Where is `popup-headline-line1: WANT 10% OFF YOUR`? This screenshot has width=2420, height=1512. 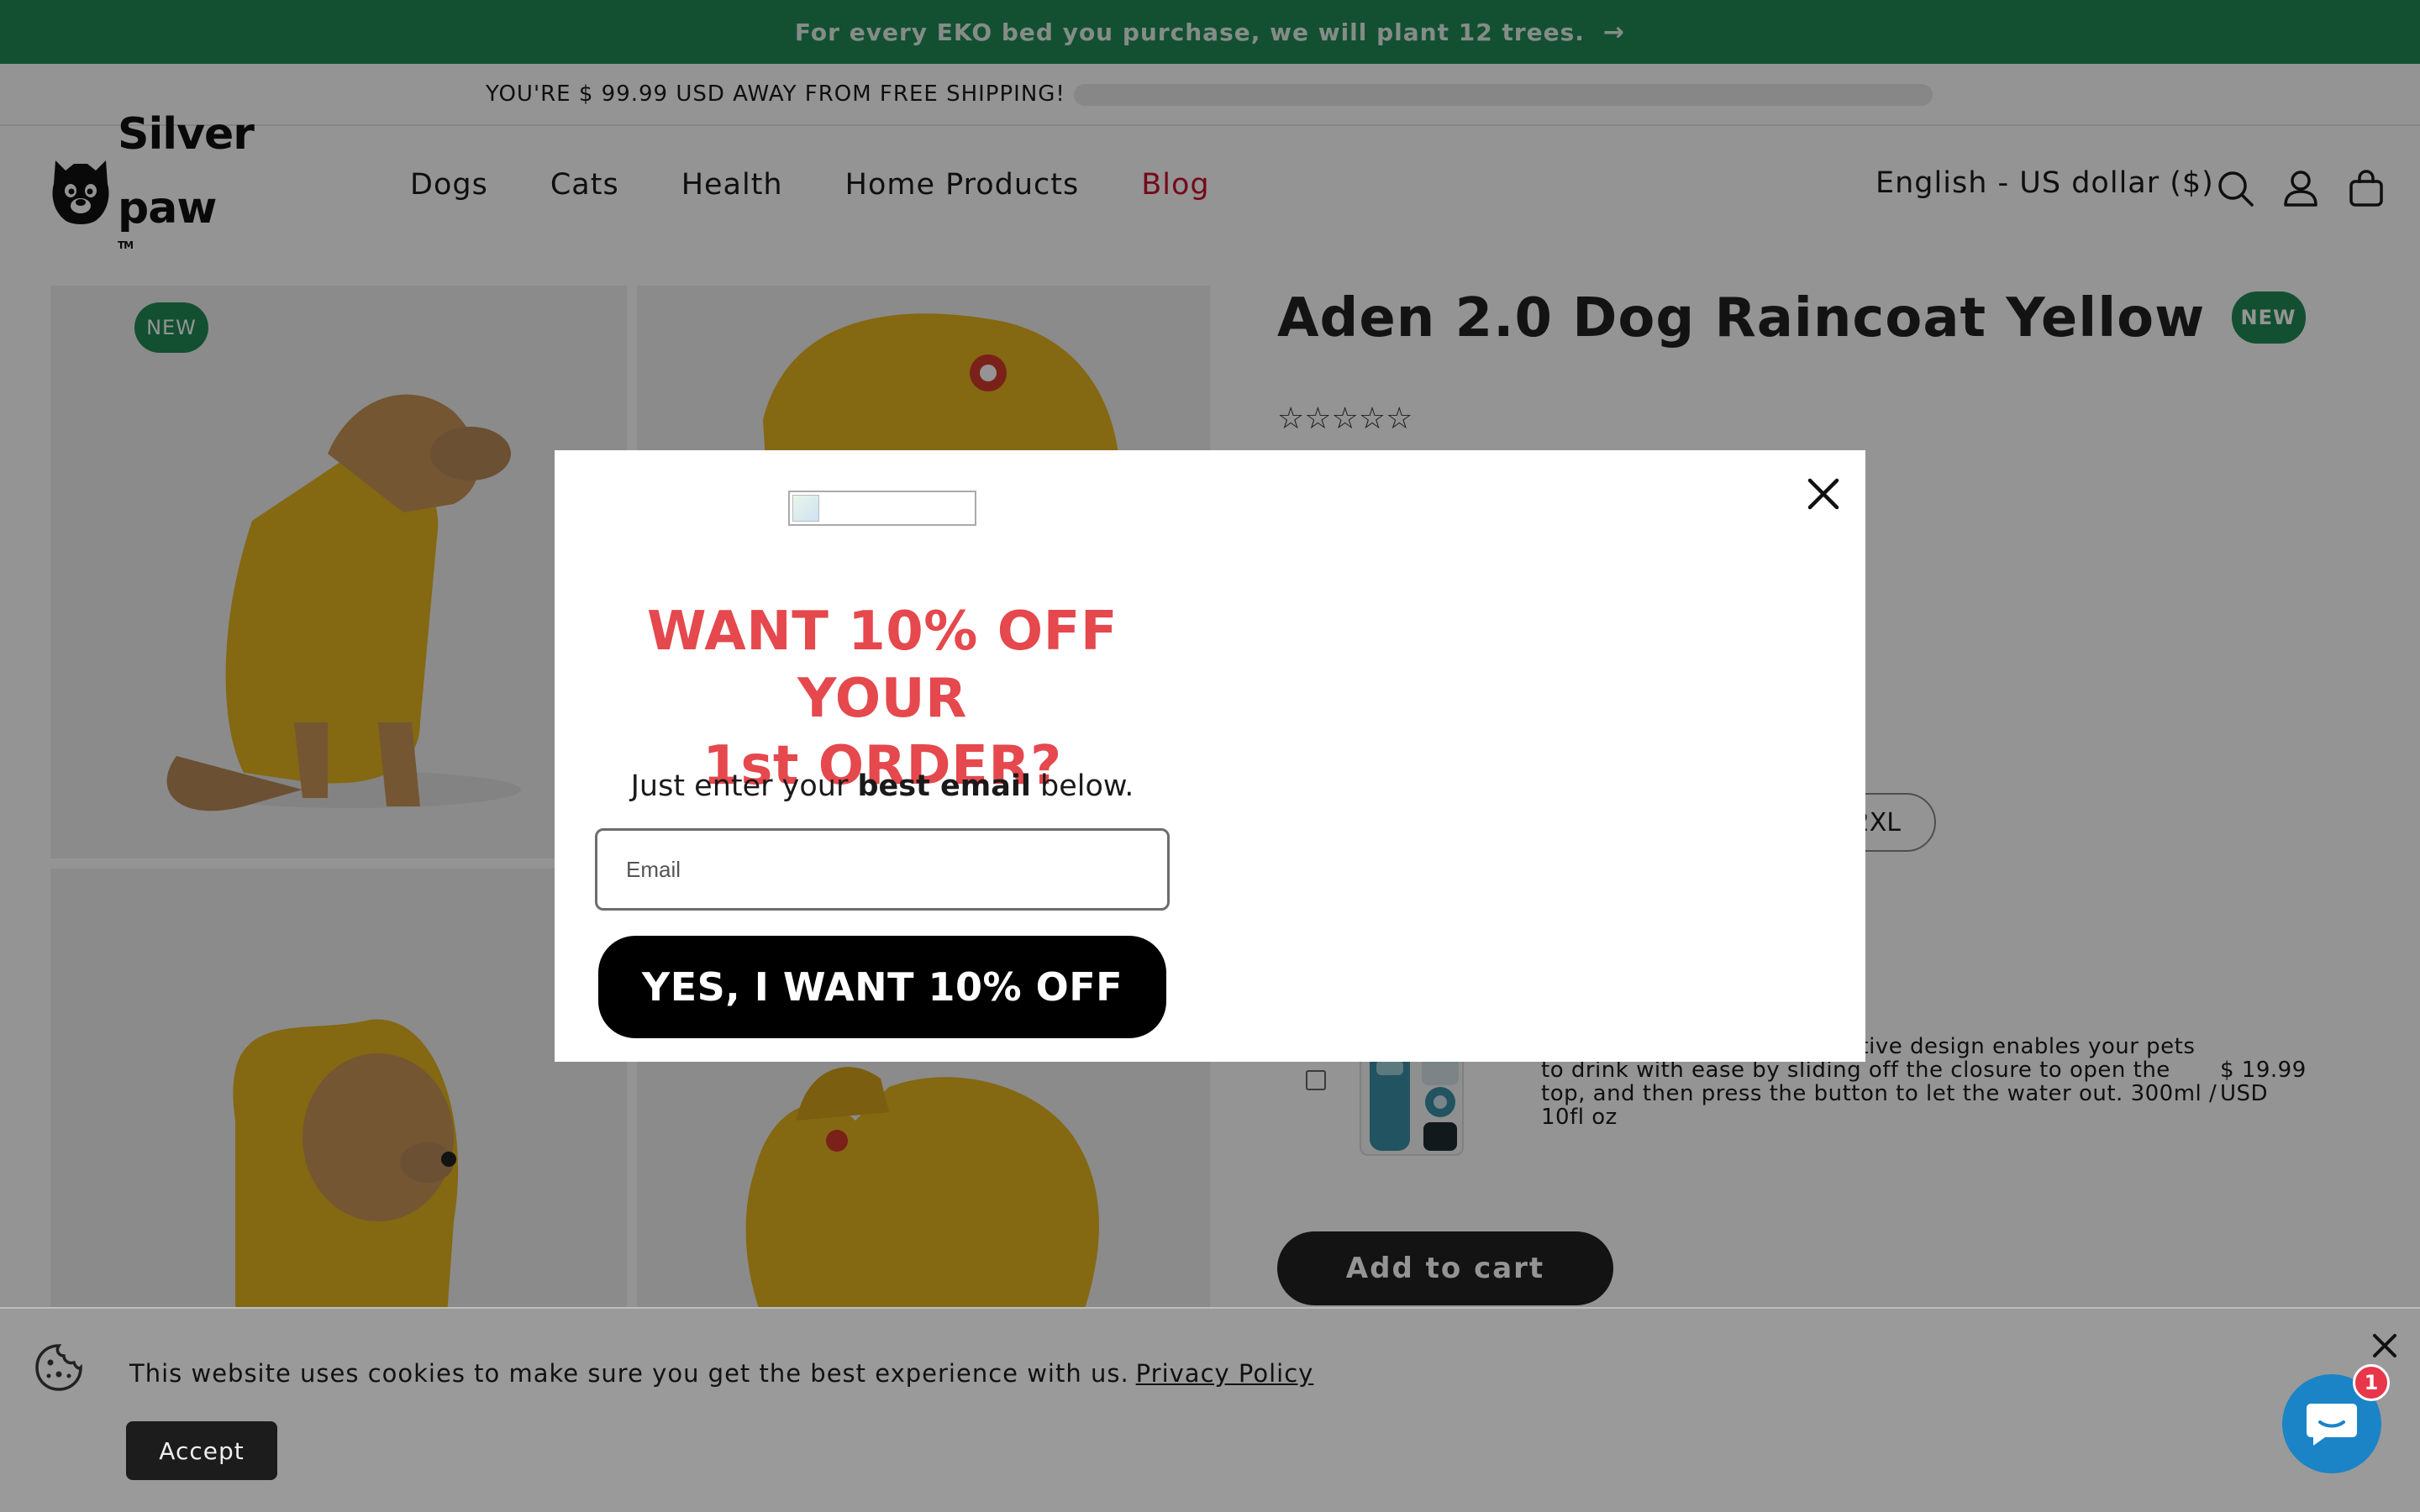 popup-headline-line1: WANT 10% OFF YOUR is located at coordinates (882, 665).